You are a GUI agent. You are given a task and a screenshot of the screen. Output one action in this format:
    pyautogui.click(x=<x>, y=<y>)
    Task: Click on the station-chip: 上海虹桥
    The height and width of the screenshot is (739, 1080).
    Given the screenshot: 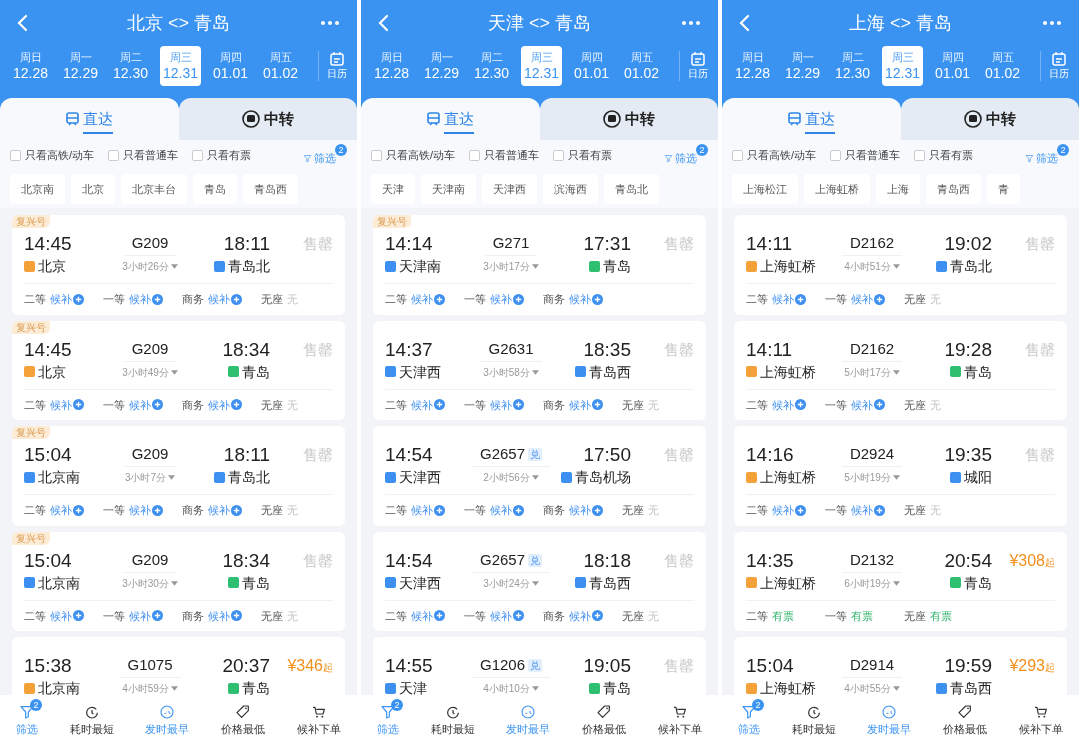 What is the action you would take?
    pyautogui.click(x=837, y=189)
    